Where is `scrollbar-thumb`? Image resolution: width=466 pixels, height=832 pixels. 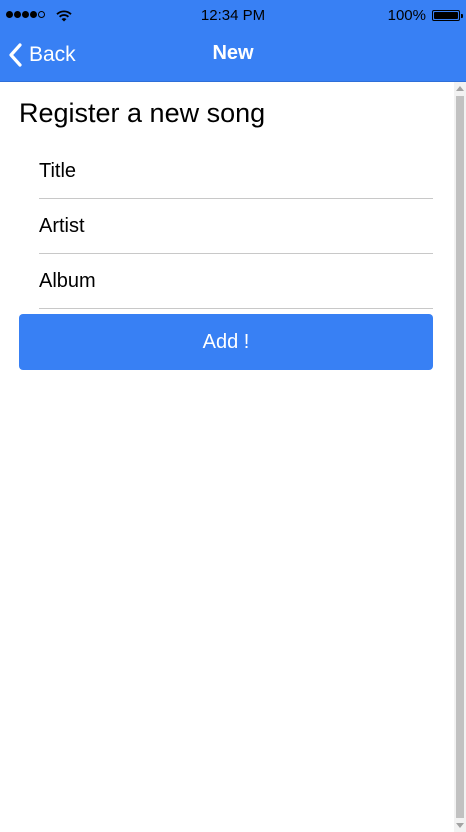 scrollbar-thumb is located at coordinates (460, 457).